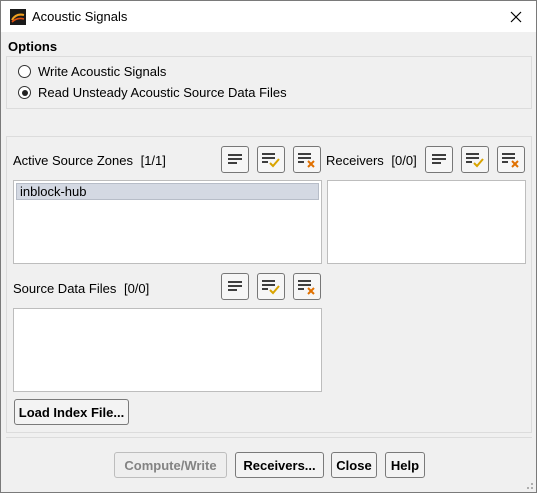  What do you see at coordinates (153, 160) in the screenshot?
I see `active-source-zones-count: [1/1]` at bounding box center [153, 160].